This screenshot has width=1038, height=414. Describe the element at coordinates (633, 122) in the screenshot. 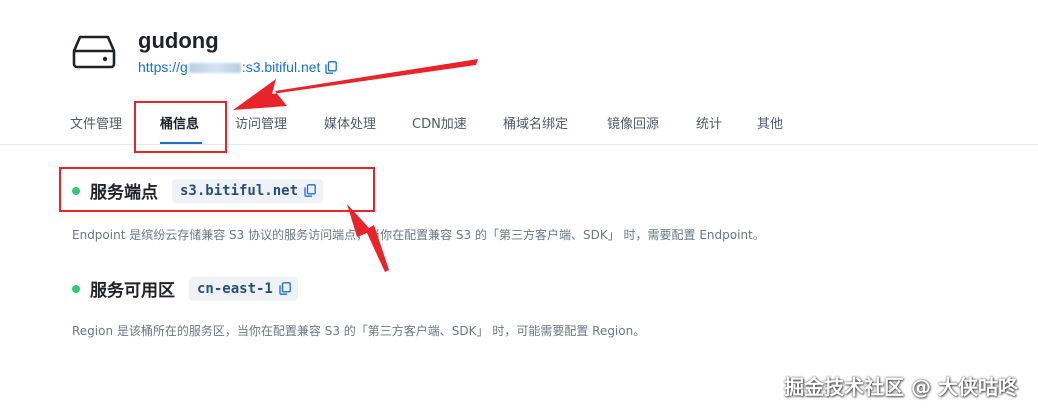

I see `tab-mirror-origin: 镜像回源` at that location.